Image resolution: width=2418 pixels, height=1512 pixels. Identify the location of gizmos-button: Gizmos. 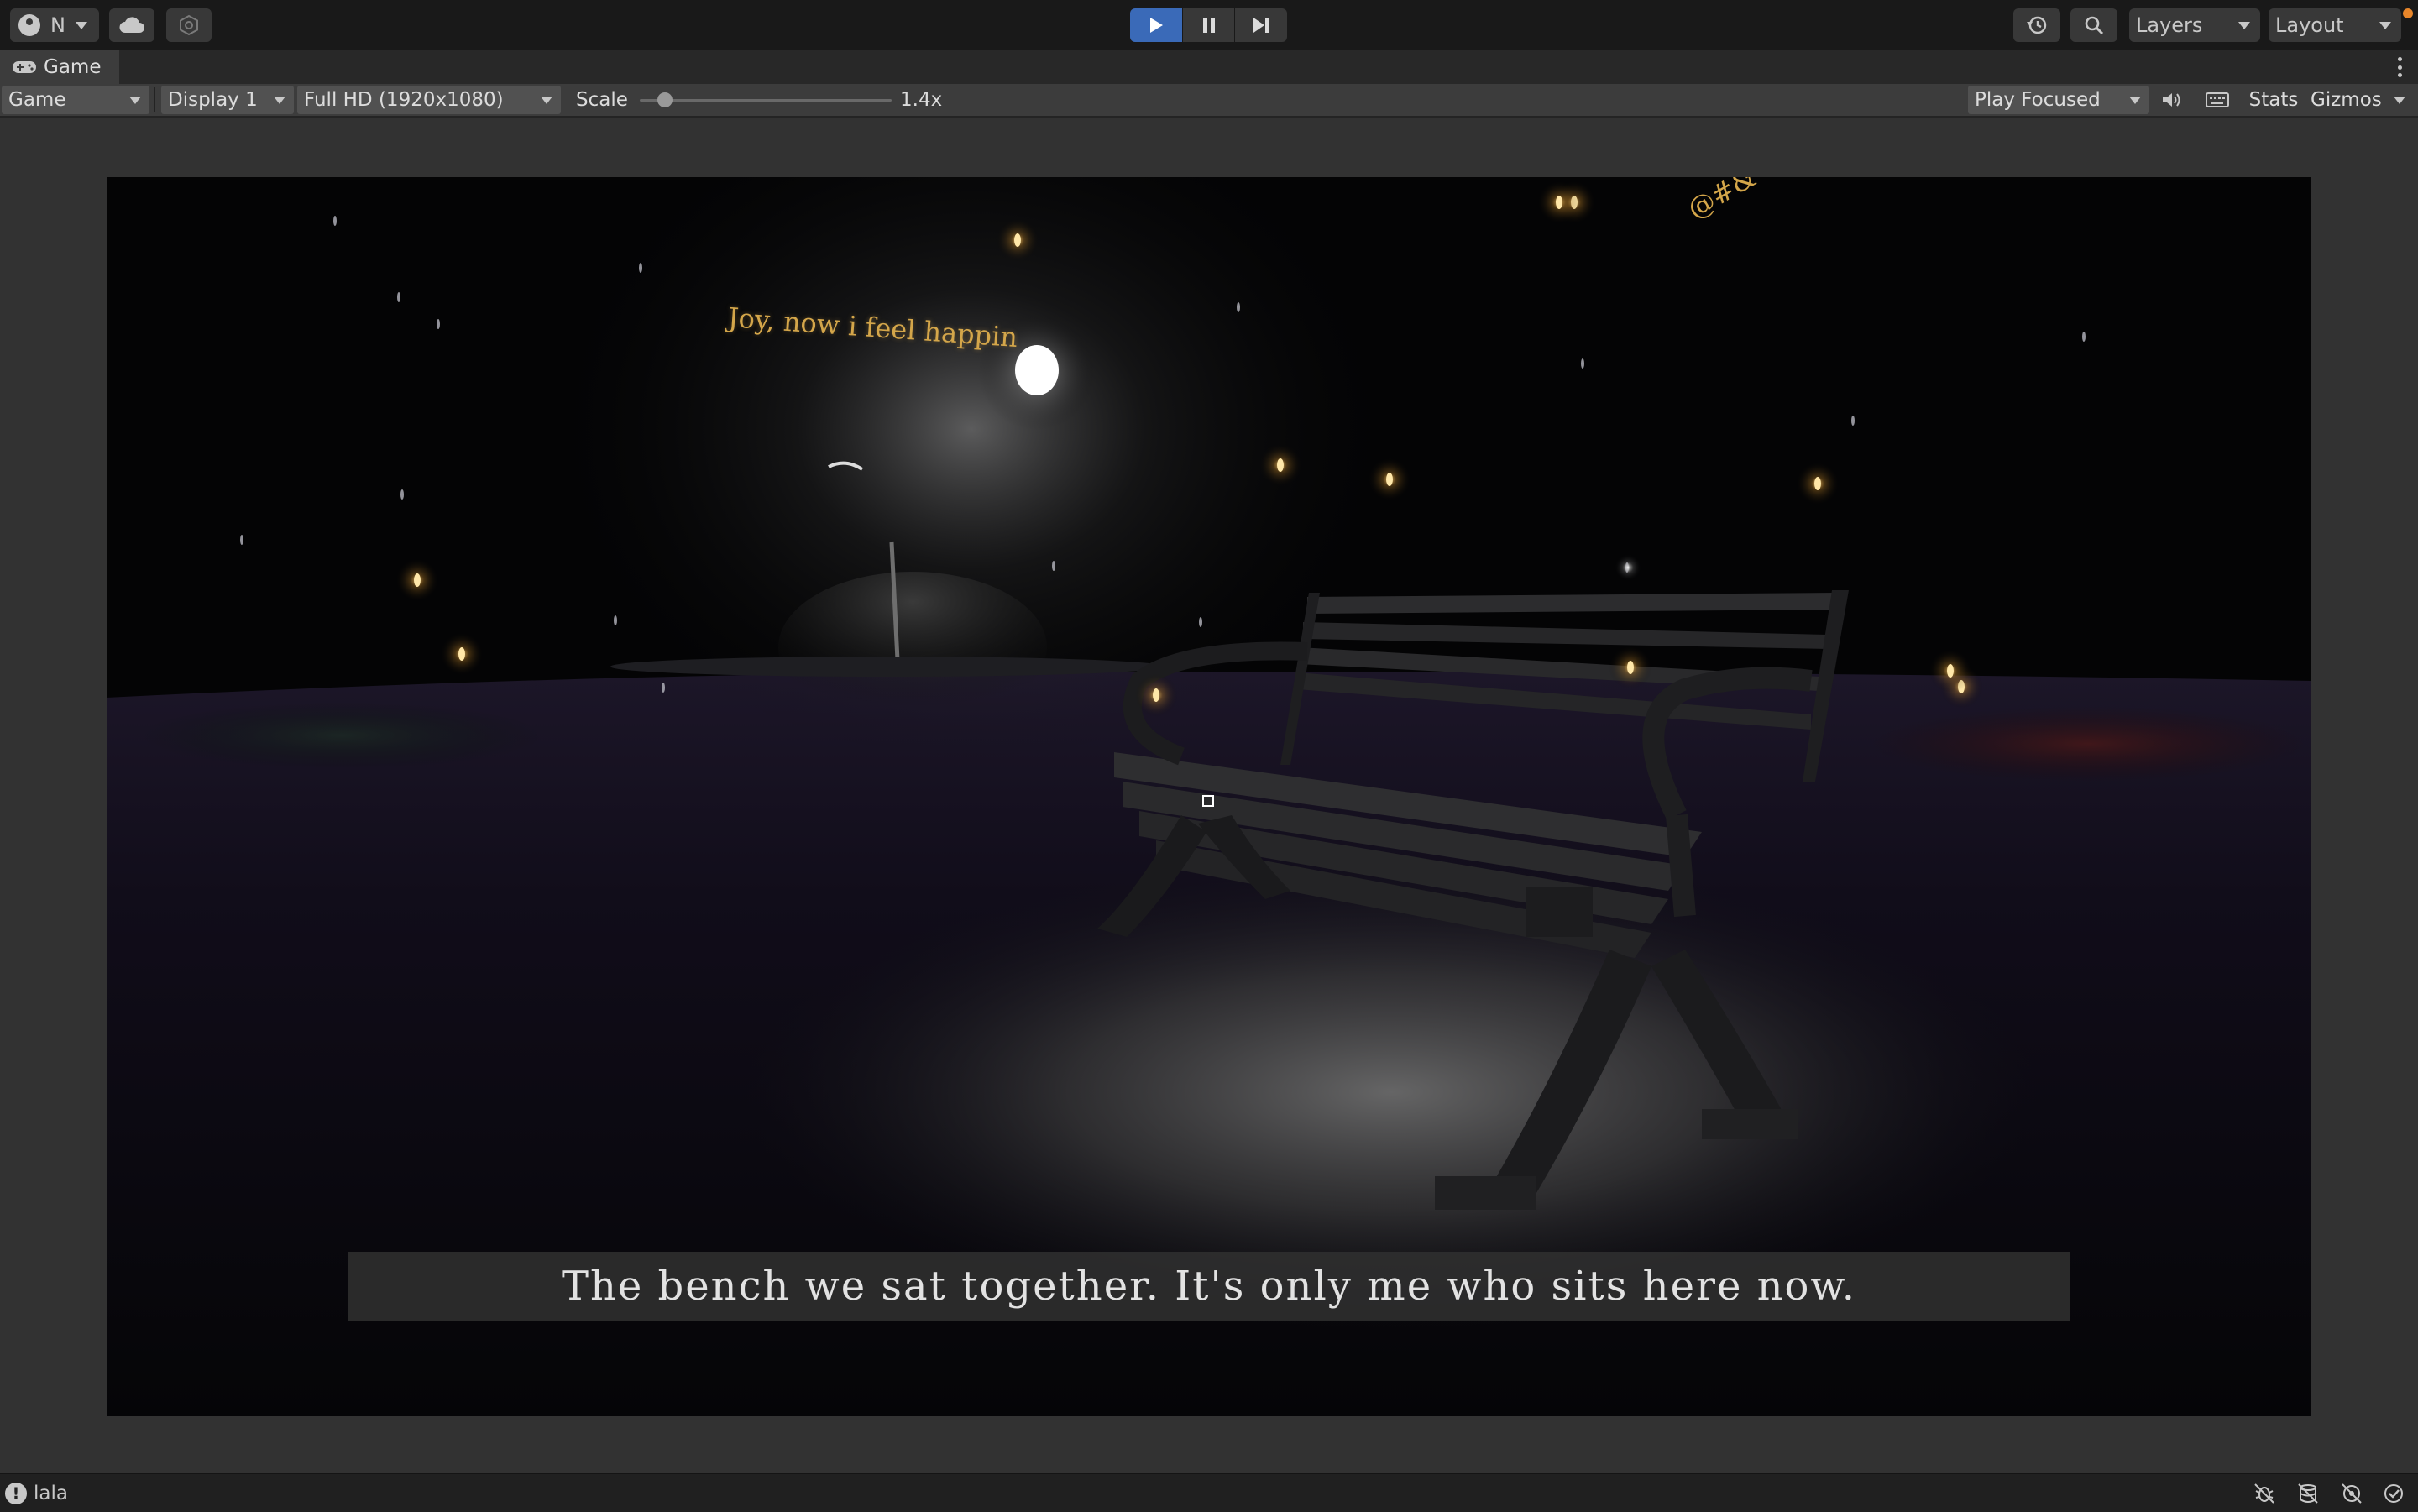
(2359, 99).